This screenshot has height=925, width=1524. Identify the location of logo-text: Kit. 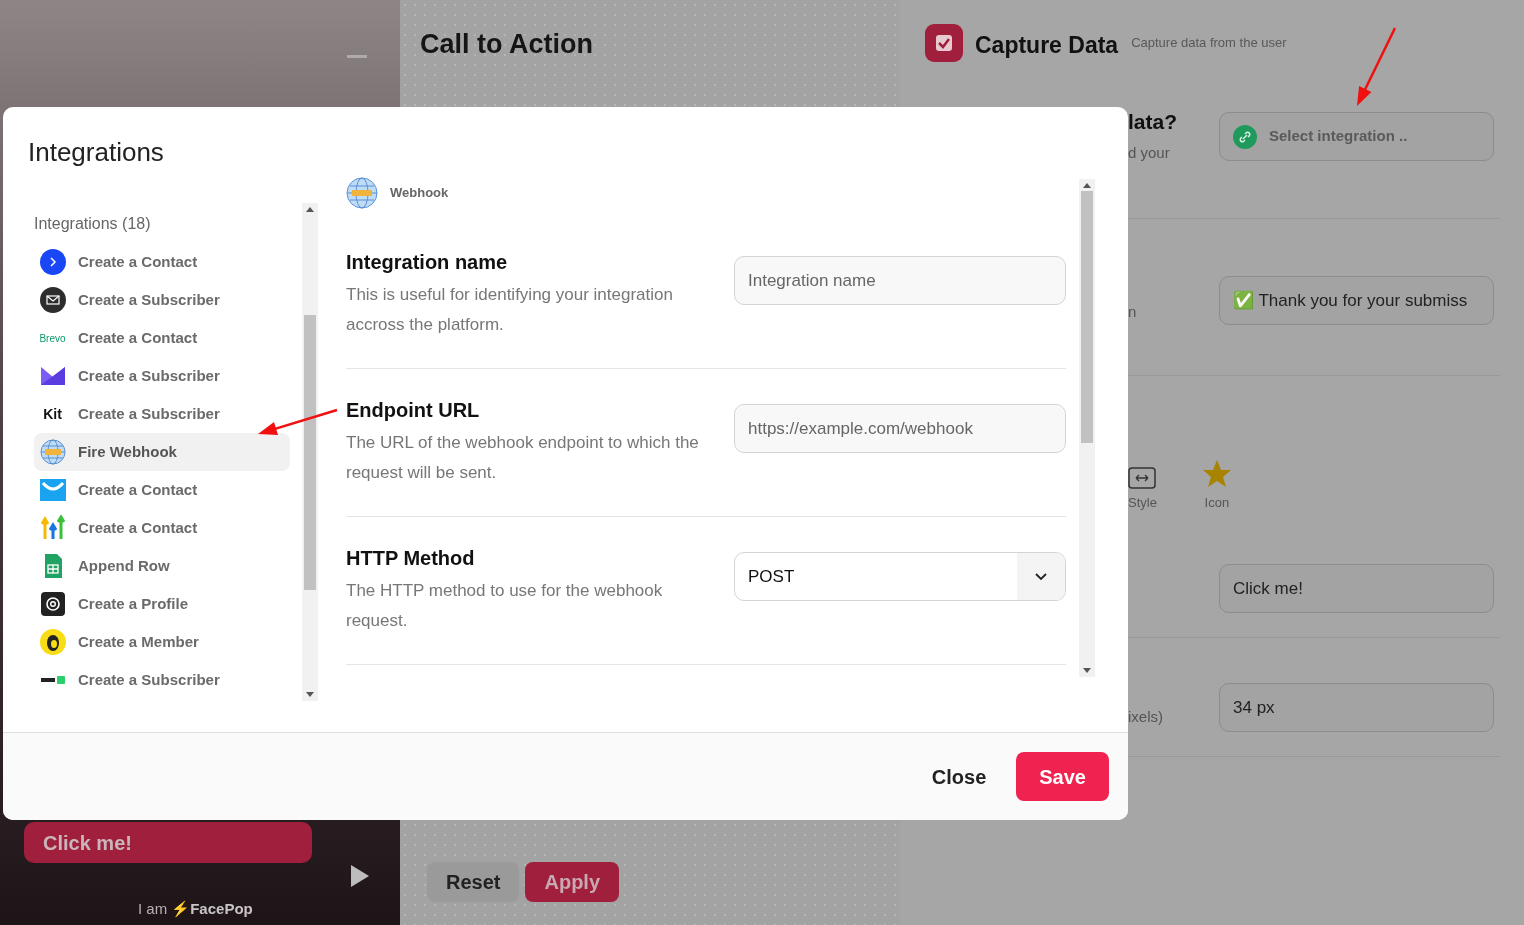
(52, 414).